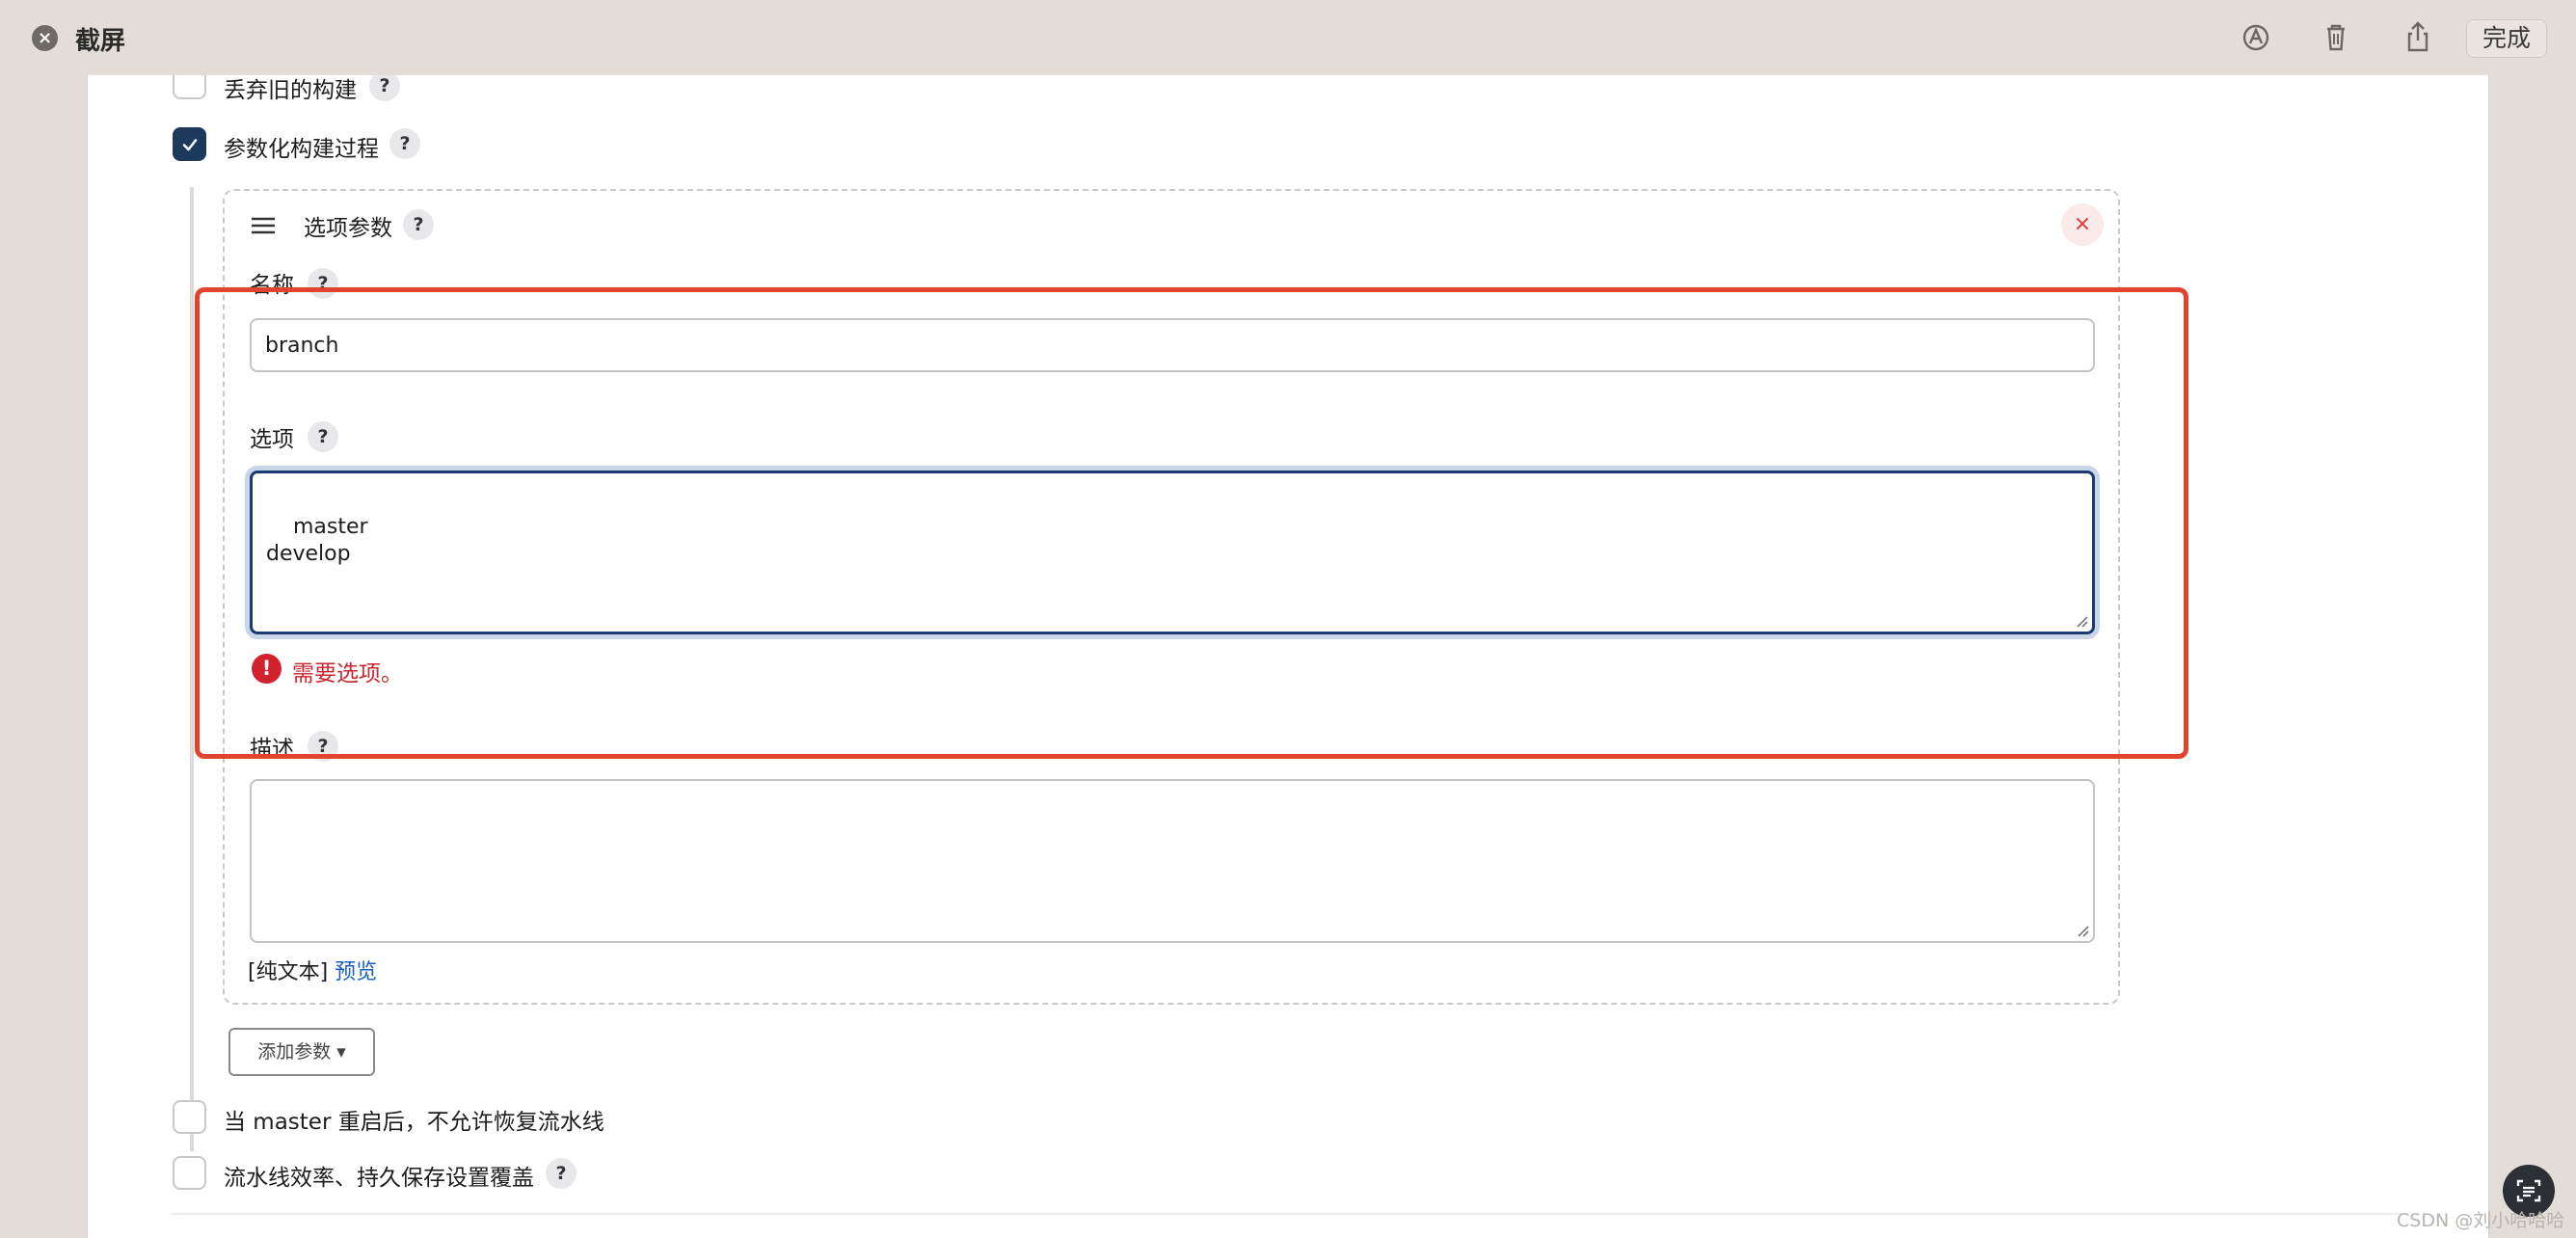  What do you see at coordinates (190, 1173) in the screenshot?
I see `durability-override-checkbox` at bounding box center [190, 1173].